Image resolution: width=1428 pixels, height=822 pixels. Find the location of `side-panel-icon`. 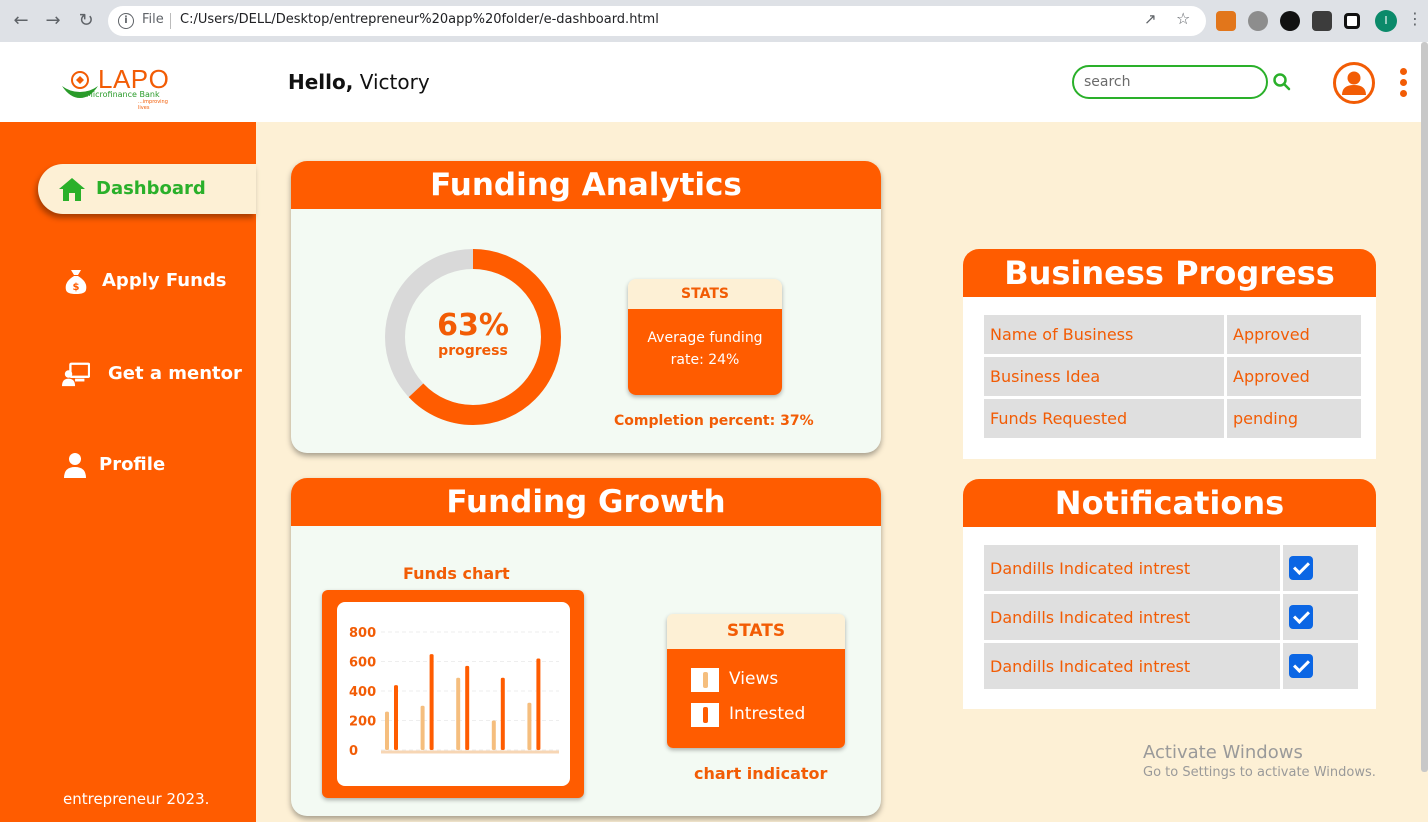

side-panel-icon is located at coordinates (1352, 21).